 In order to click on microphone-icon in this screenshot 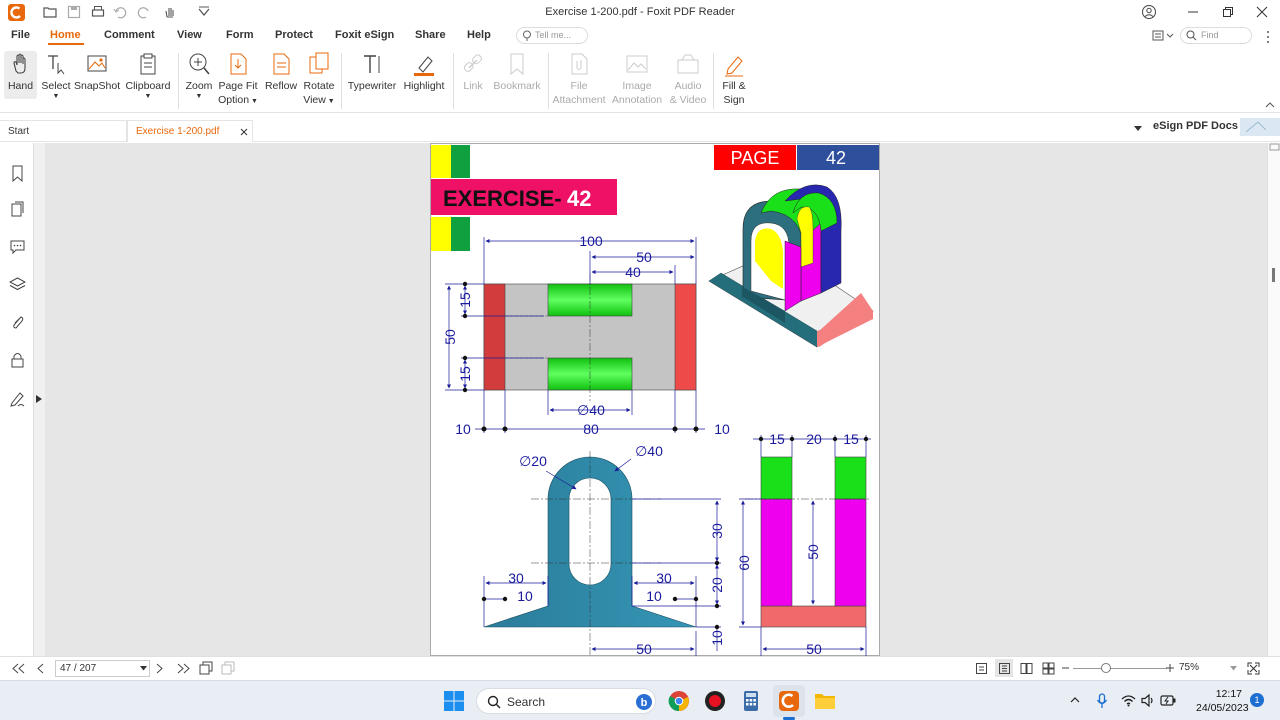, I will do `click(1102, 701)`.